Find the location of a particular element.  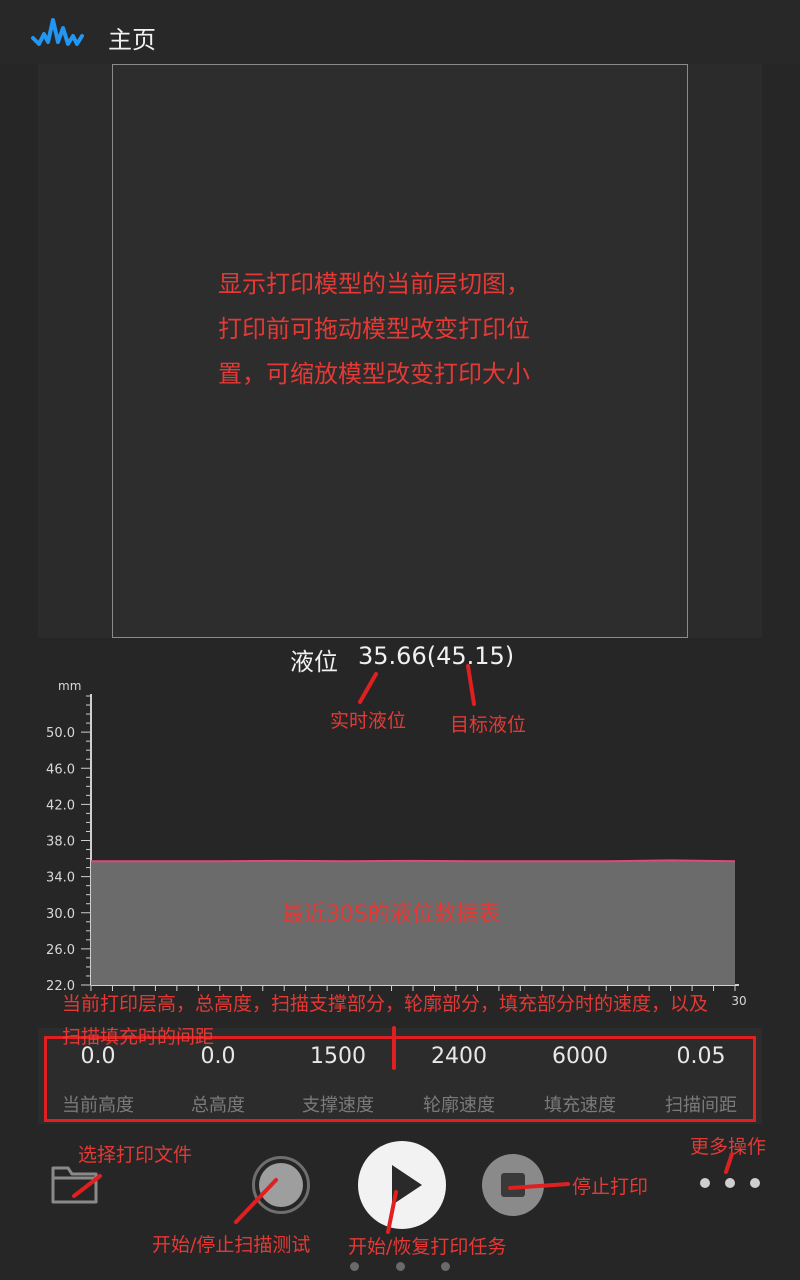

annotation-target-level: 目标液位 is located at coordinates (488, 725).